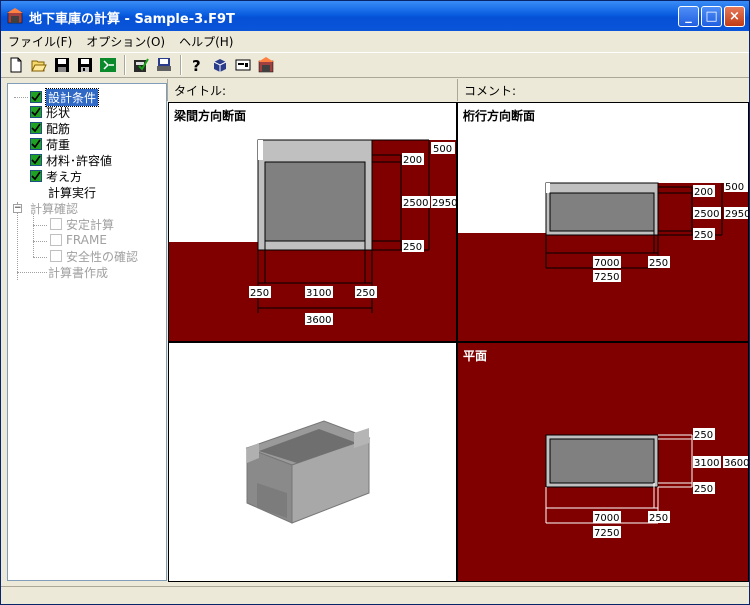 The image size is (750, 605). What do you see at coordinates (603, 287) in the screenshot?
I see `soil-below` at bounding box center [603, 287].